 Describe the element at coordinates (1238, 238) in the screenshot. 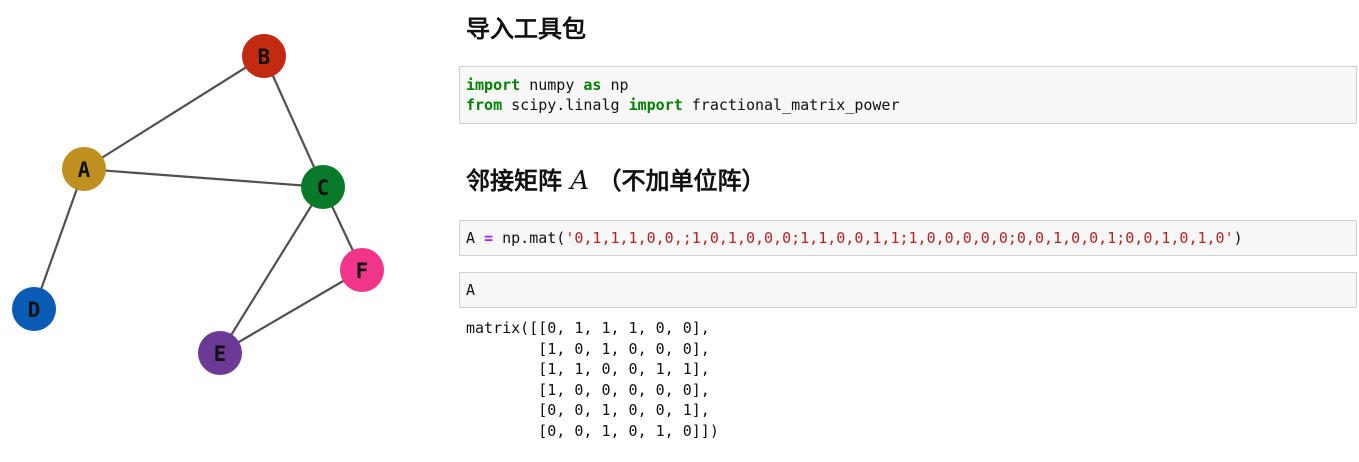

I see `code-text: )` at that location.